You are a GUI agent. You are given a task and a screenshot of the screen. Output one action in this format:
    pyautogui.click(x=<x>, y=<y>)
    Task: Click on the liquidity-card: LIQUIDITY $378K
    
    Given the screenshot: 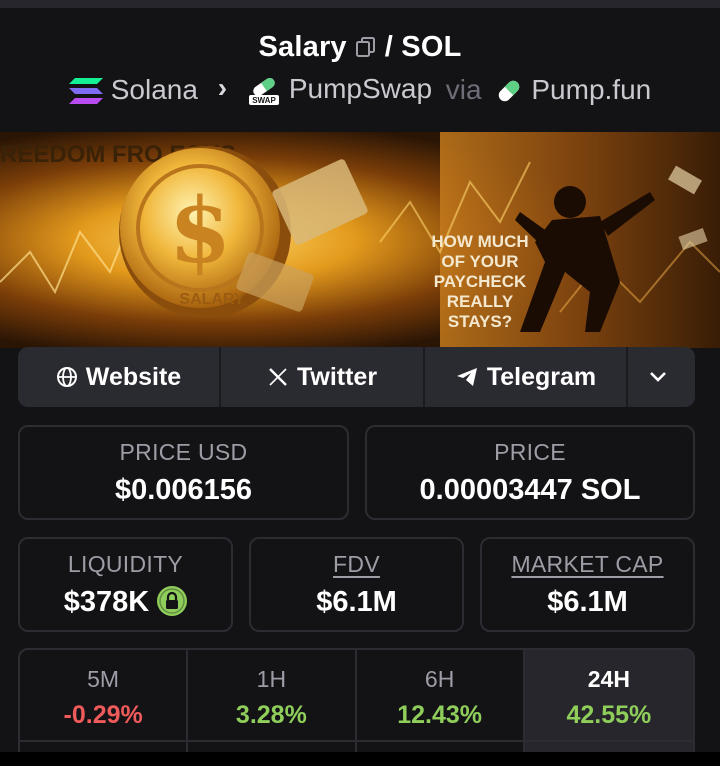 What is the action you would take?
    pyautogui.click(x=125, y=584)
    